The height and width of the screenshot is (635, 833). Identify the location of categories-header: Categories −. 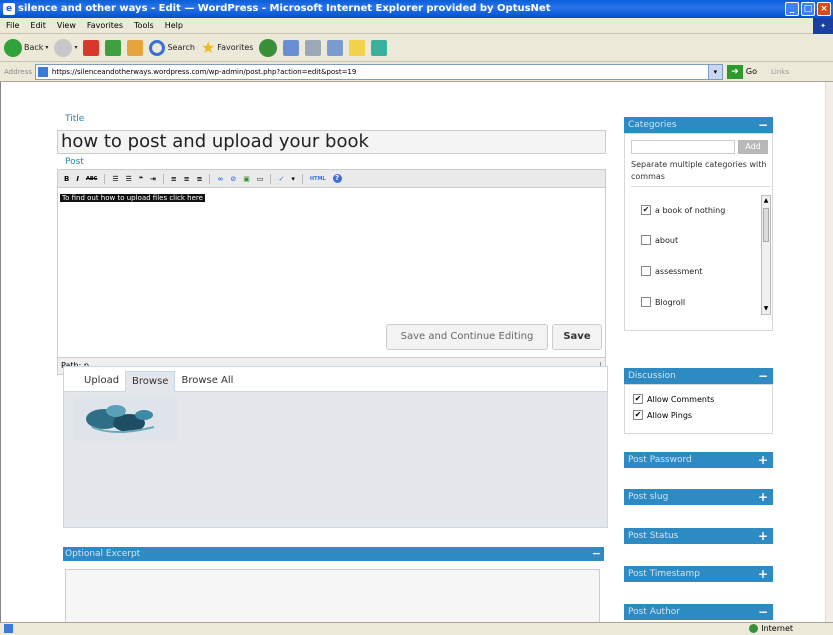
(698, 125).